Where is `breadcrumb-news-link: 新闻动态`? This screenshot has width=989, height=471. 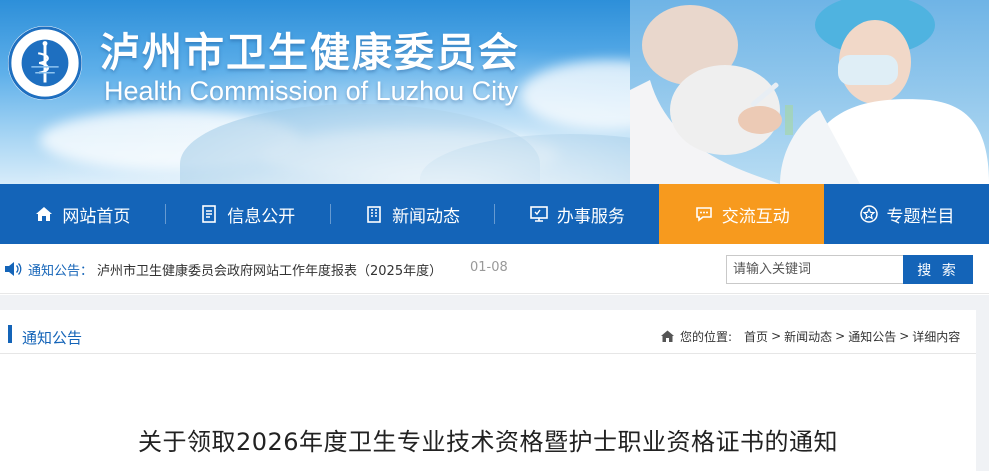
breadcrumb-news-link: 新闻动态 is located at coordinates (808, 336).